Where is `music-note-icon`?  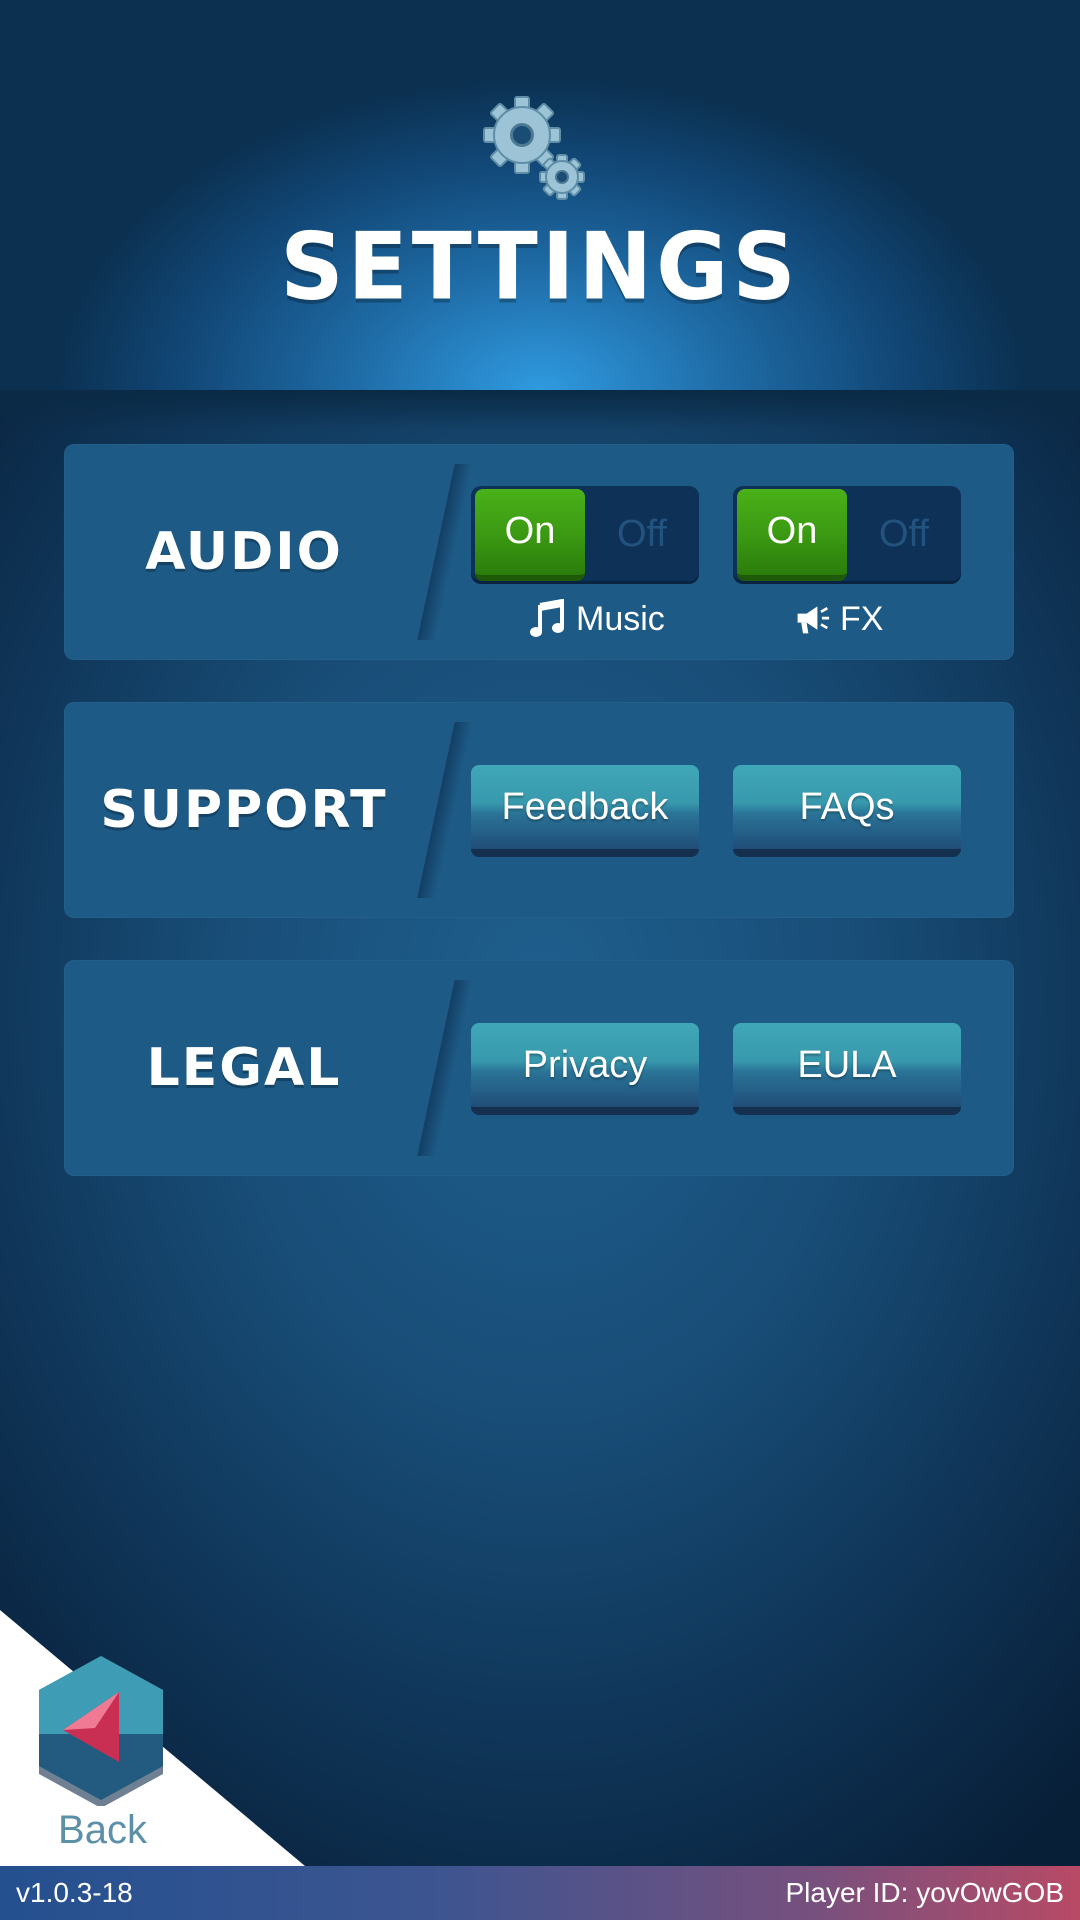 music-note-icon is located at coordinates (547, 618).